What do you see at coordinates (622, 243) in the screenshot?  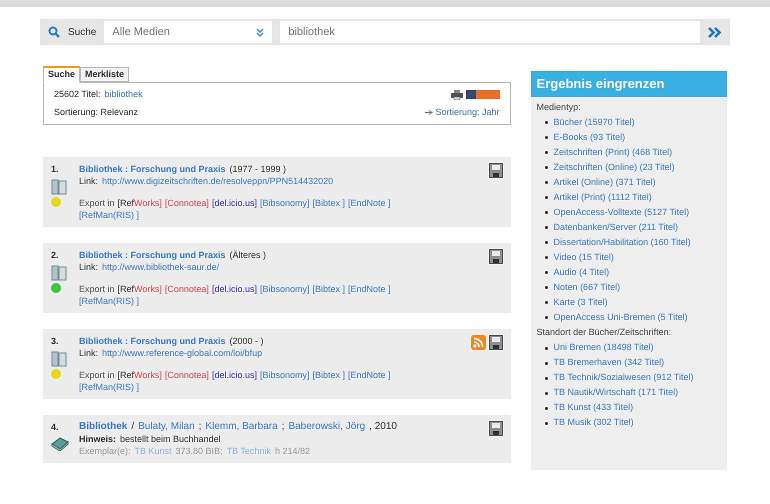 I see `facet-link: Dissertation/Habilitation (160 Titel)` at bounding box center [622, 243].